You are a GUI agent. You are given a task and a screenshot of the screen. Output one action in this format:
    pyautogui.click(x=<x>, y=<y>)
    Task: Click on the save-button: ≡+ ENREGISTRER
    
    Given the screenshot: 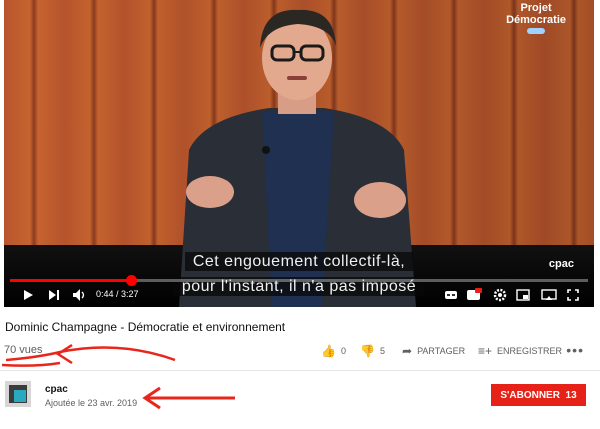 What is the action you would take?
    pyautogui.click(x=520, y=351)
    